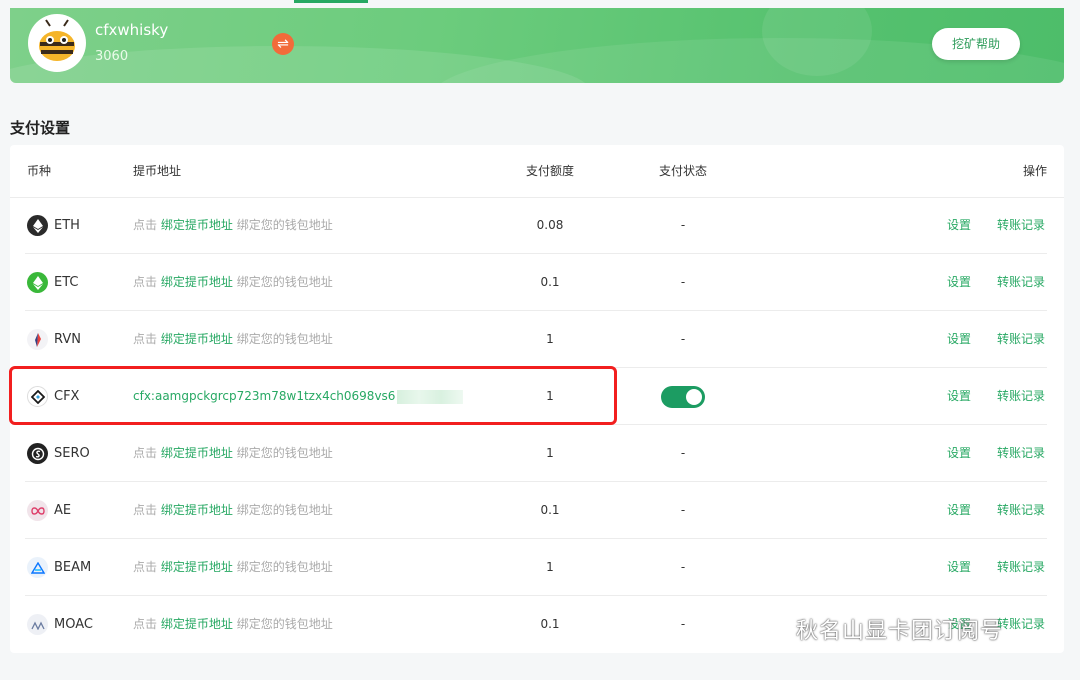 The width and height of the screenshot is (1080, 680). I want to click on coin-name: AE, so click(63, 510).